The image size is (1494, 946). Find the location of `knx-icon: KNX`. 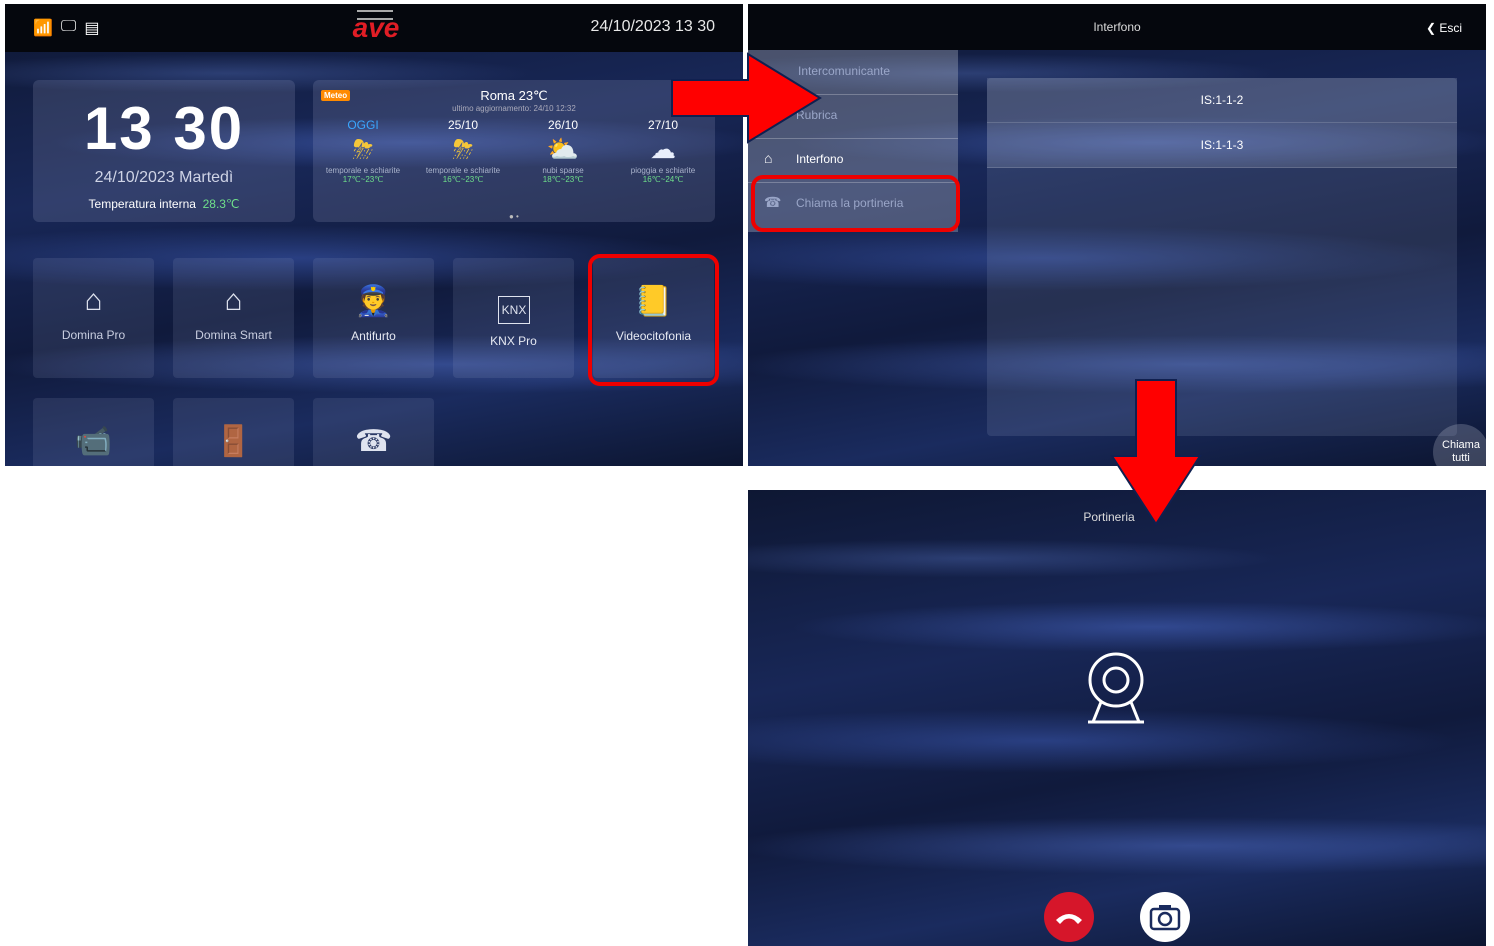

knx-icon: KNX is located at coordinates (514, 310).